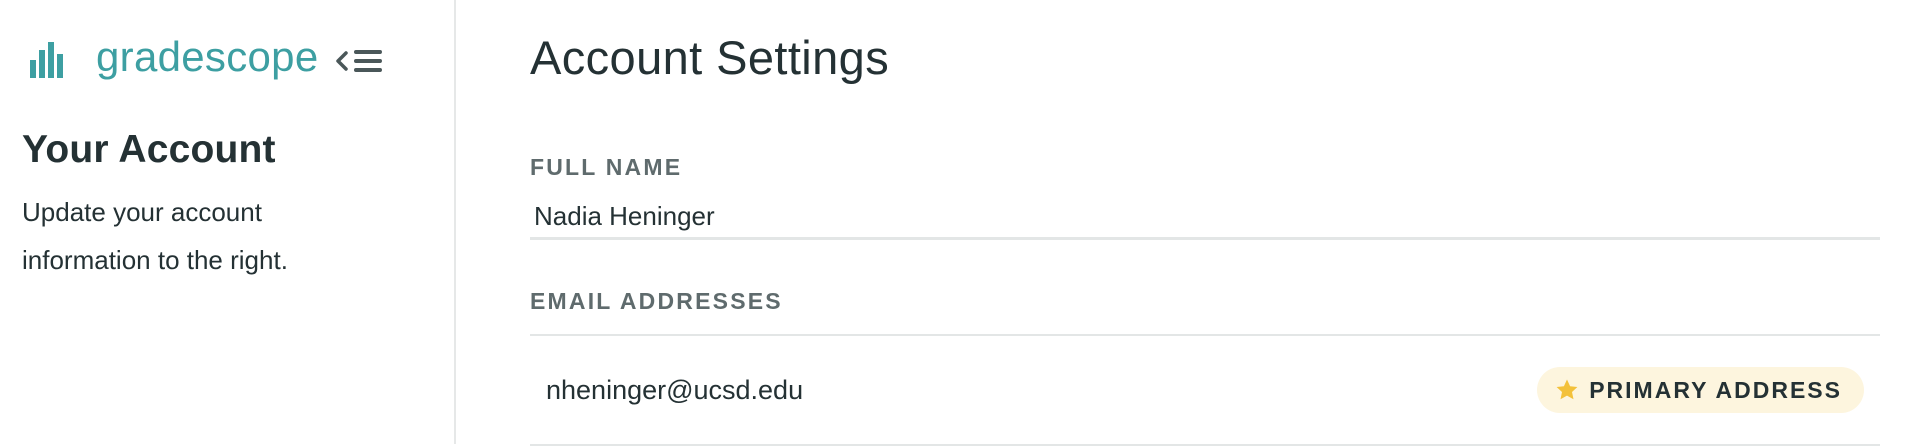  I want to click on primary-address-label: PRIMARY ADDRESS, so click(1715, 389).